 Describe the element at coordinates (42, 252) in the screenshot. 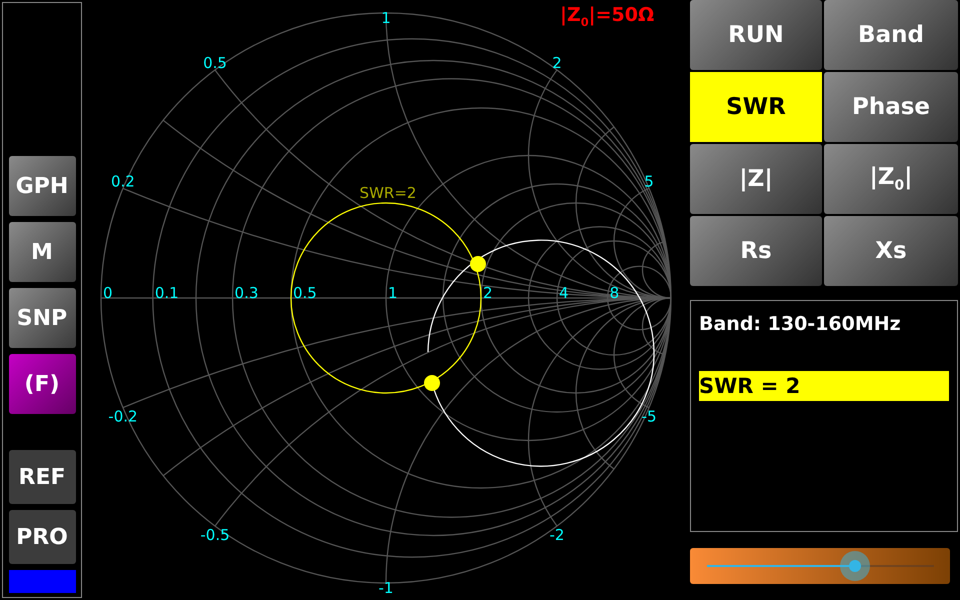

I see `sidebar-button: M` at that location.